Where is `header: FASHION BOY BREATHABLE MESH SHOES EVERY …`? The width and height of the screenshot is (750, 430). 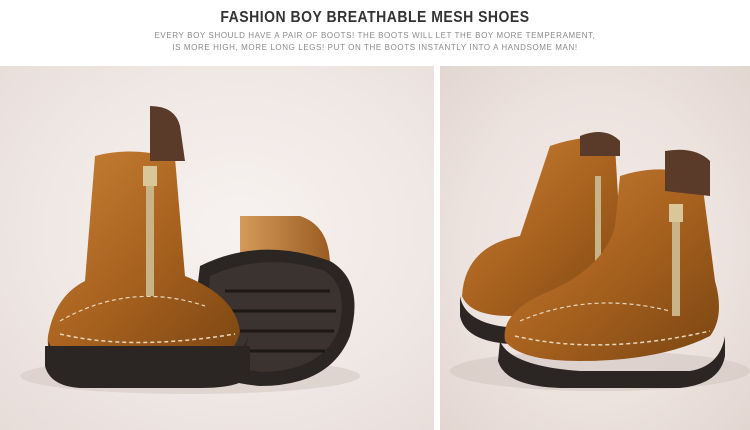 header: FASHION BOY BREATHABLE MESH SHOES EVERY … is located at coordinates (375, 31).